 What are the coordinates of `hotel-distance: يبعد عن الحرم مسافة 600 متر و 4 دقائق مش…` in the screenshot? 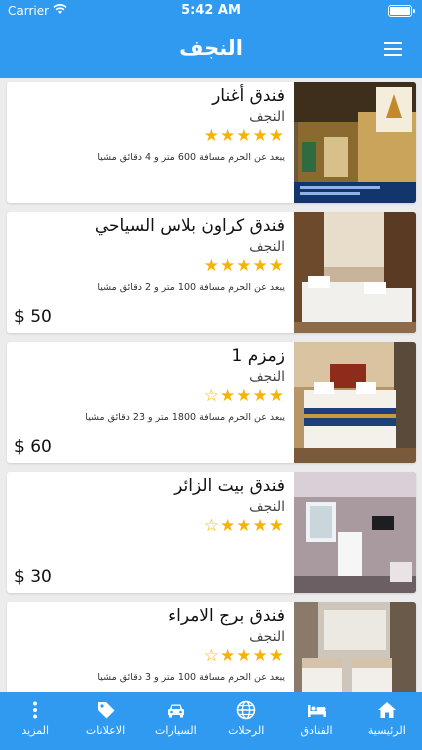 It's located at (191, 157).